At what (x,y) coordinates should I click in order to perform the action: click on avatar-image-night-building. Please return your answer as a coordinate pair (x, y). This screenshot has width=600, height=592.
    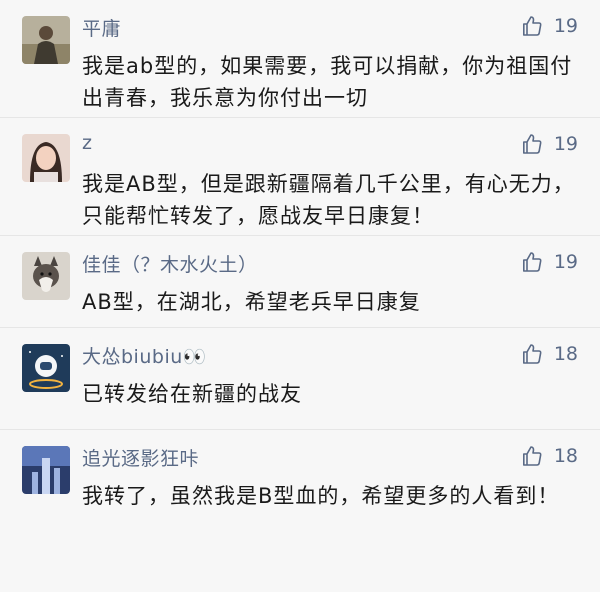
    Looking at the image, I should click on (46, 470).